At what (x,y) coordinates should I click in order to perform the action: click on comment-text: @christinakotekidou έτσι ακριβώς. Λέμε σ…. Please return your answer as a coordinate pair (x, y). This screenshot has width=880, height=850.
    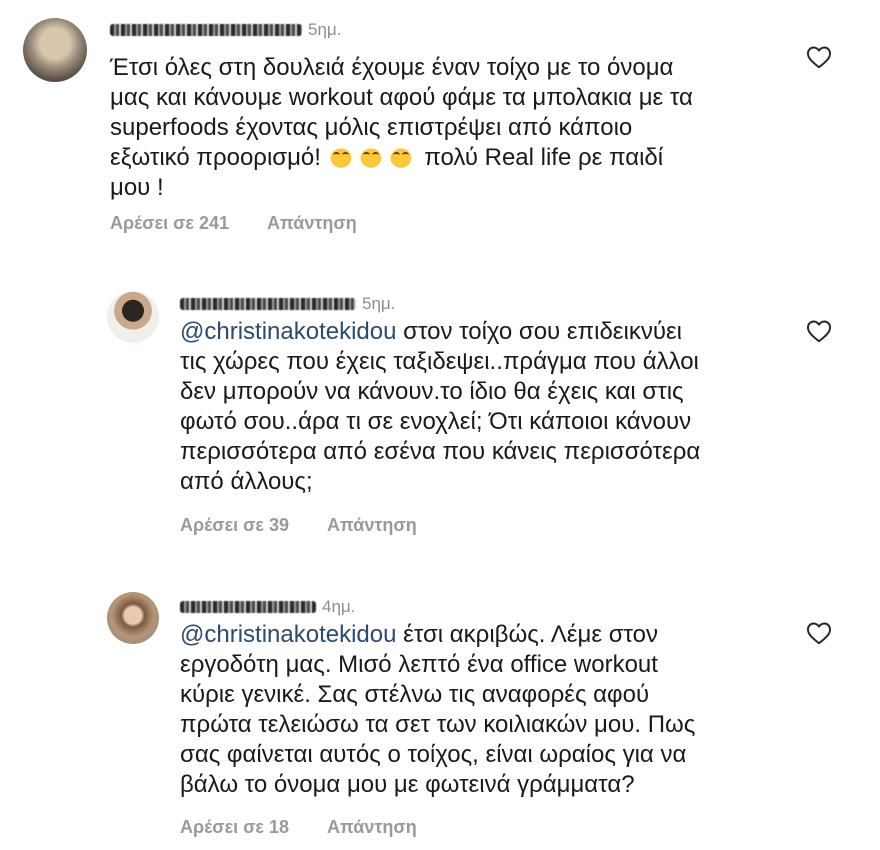
    Looking at the image, I should click on (437, 710).